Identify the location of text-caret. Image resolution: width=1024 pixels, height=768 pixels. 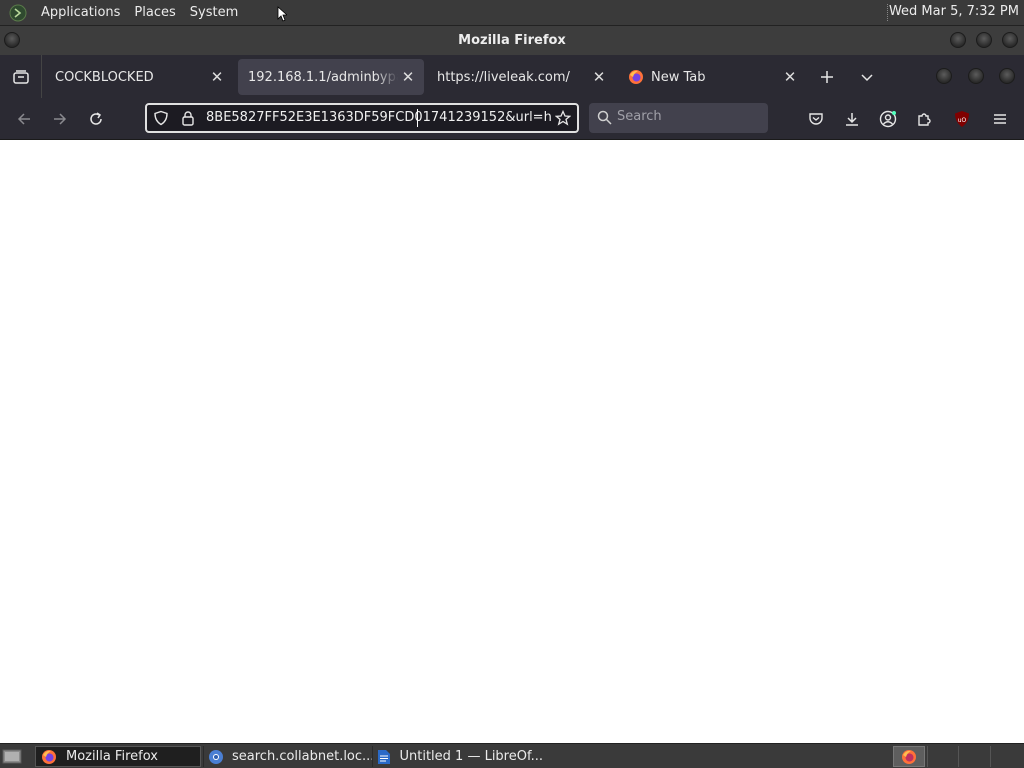
(417, 118).